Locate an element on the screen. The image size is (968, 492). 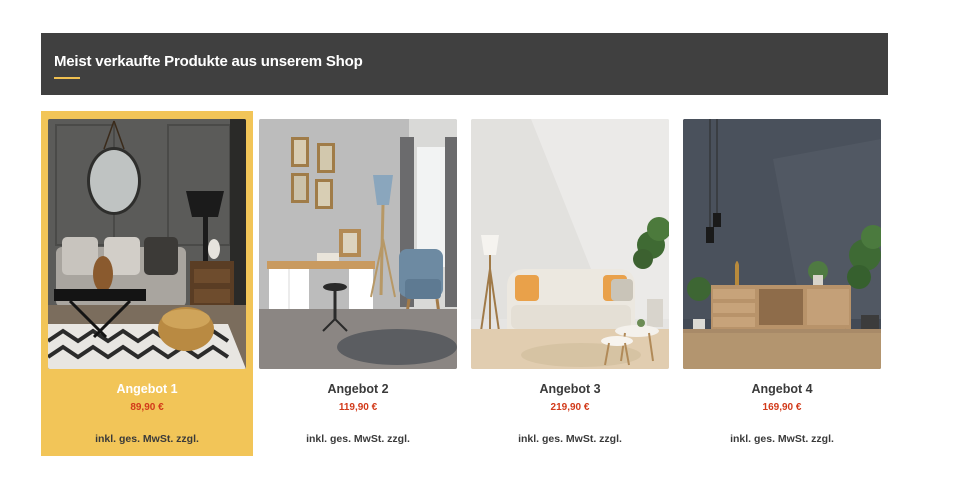
product-price: 89,90 € is located at coordinates (147, 407).